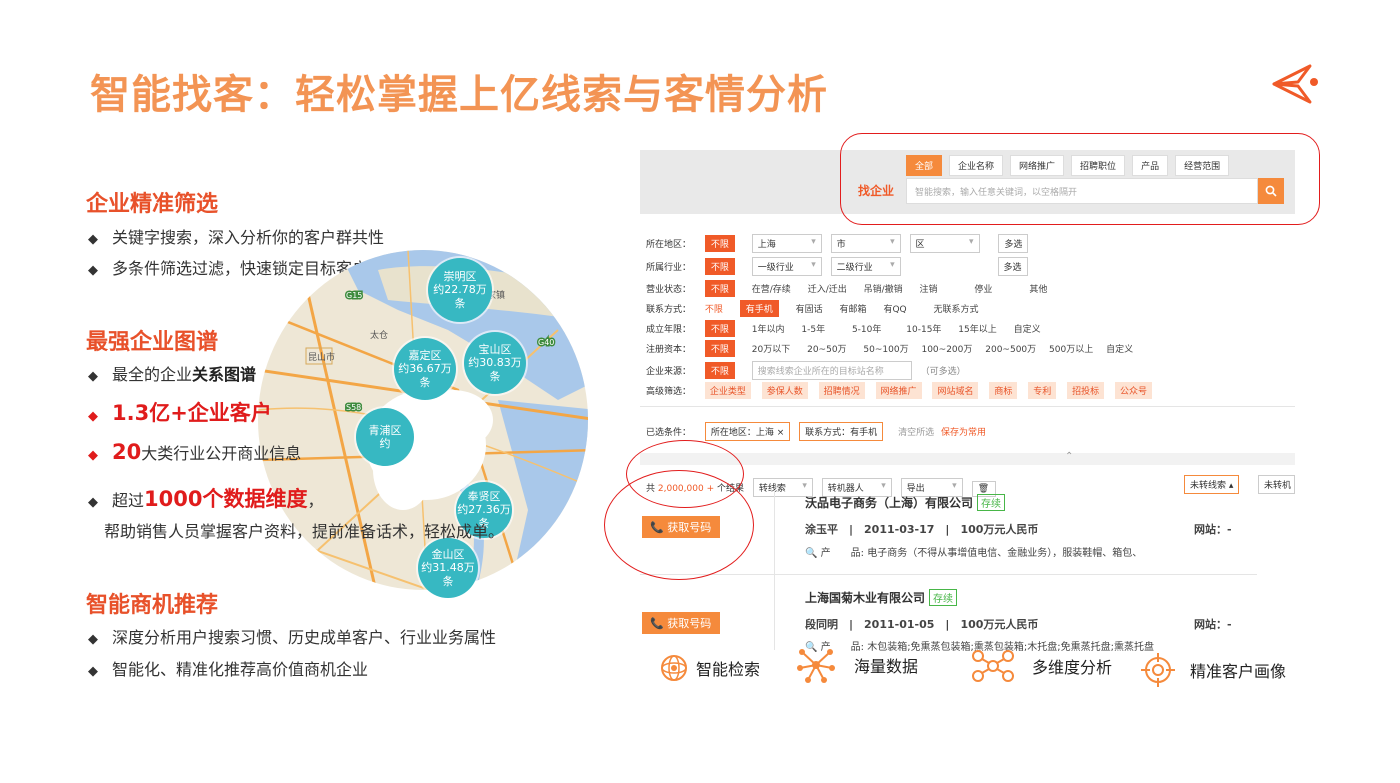 This screenshot has width=1400, height=783. What do you see at coordinates (747, 431) in the screenshot?
I see `selected-chip-region: 所在地区：上海 ×` at bounding box center [747, 431].